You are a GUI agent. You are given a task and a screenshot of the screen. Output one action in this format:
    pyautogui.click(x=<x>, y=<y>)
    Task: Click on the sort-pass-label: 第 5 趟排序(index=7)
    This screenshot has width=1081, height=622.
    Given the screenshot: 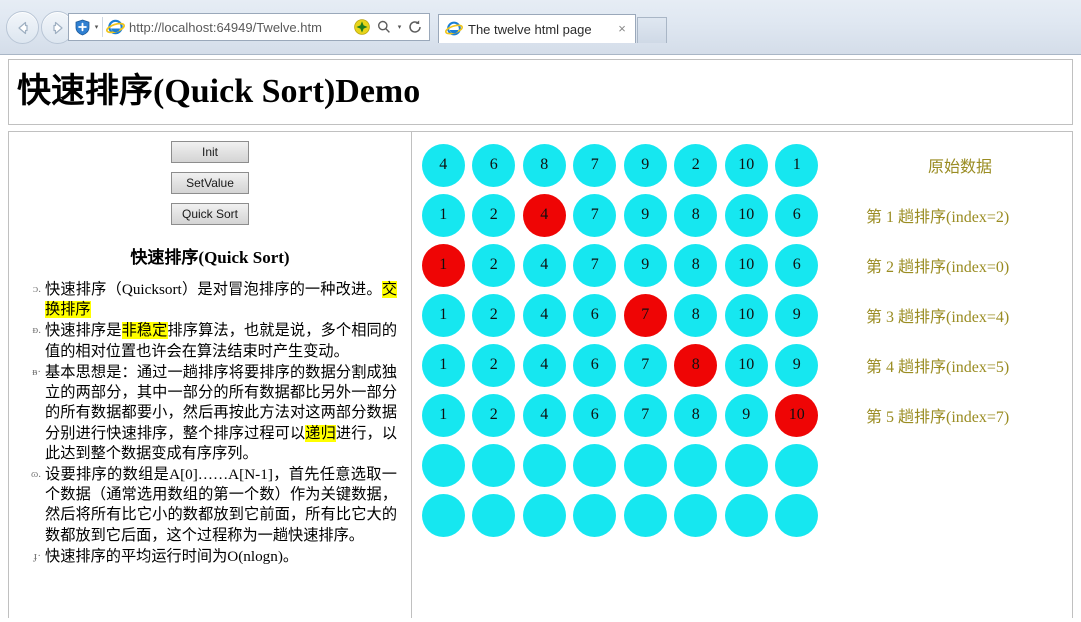 What is the action you would take?
    pyautogui.click(x=938, y=417)
    